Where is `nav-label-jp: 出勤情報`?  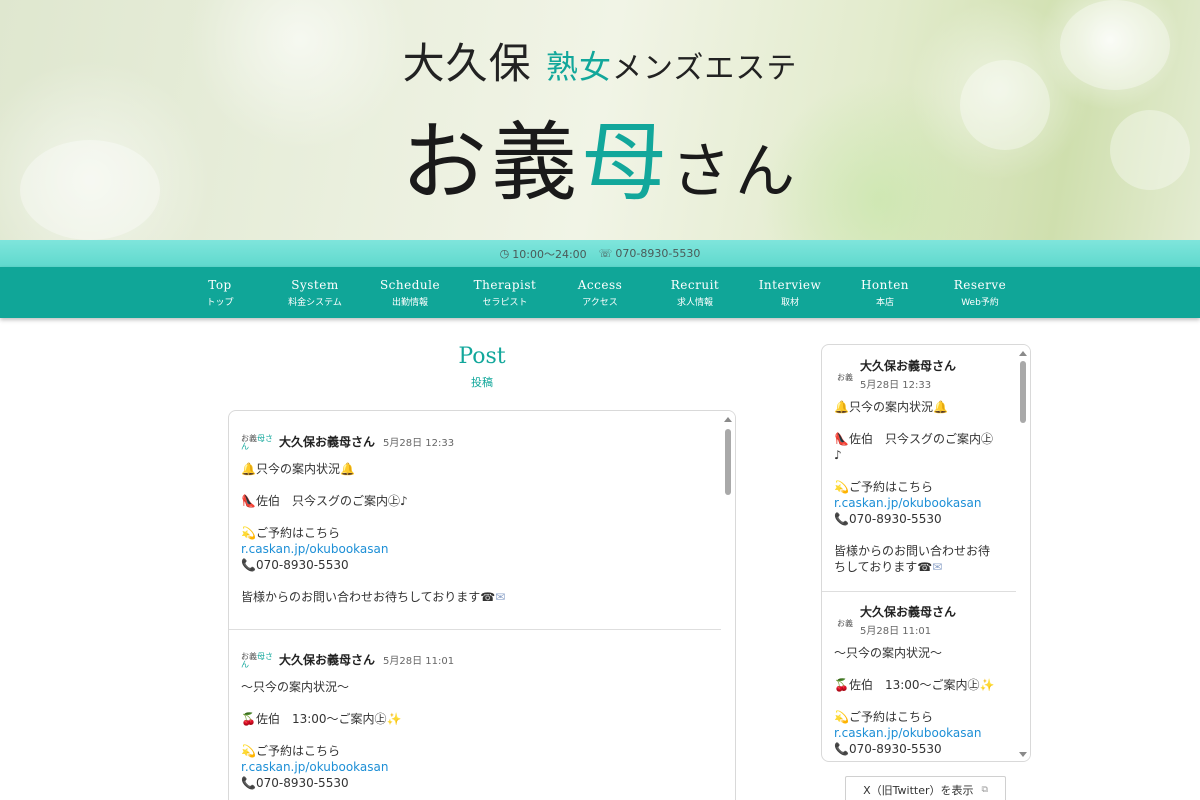
nav-label-jp: 出勤情報 is located at coordinates (409, 302).